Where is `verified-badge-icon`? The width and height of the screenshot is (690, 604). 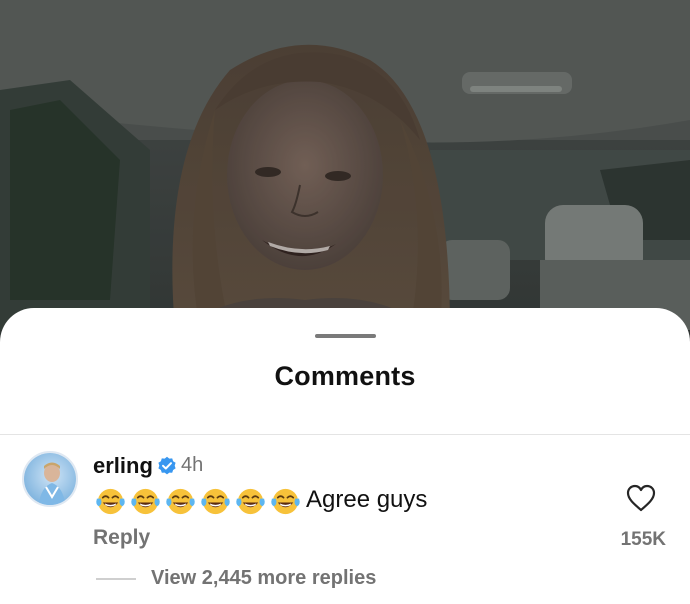
verified-badge-icon is located at coordinates (167, 465).